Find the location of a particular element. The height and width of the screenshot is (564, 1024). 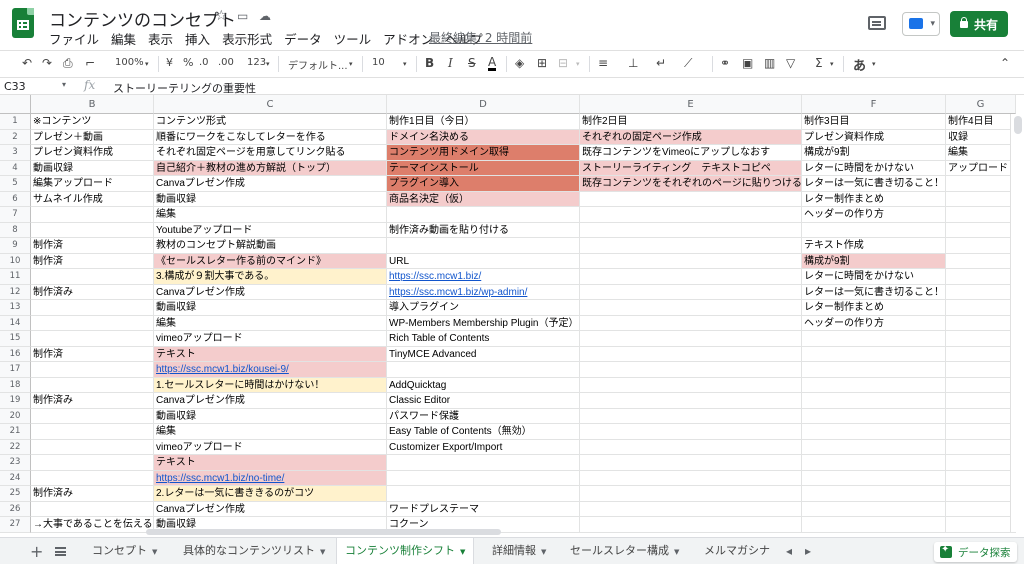

menu-edit: 編集 is located at coordinates (123, 38).